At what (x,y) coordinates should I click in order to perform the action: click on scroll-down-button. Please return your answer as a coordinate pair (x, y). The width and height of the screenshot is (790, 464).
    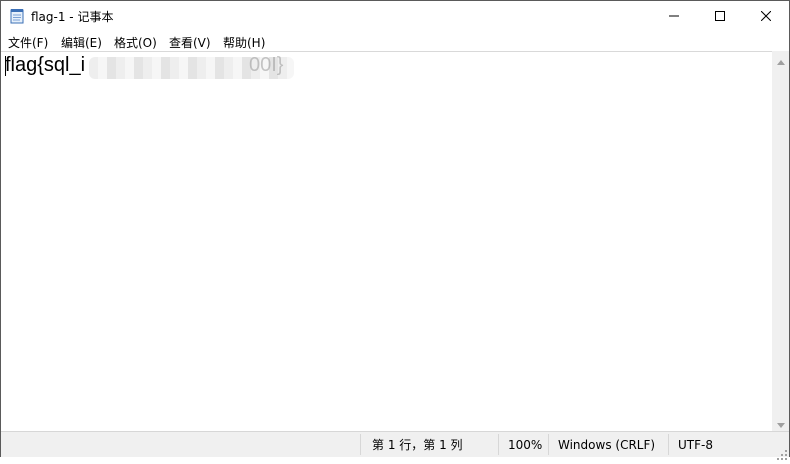
    Looking at the image, I should click on (780, 422).